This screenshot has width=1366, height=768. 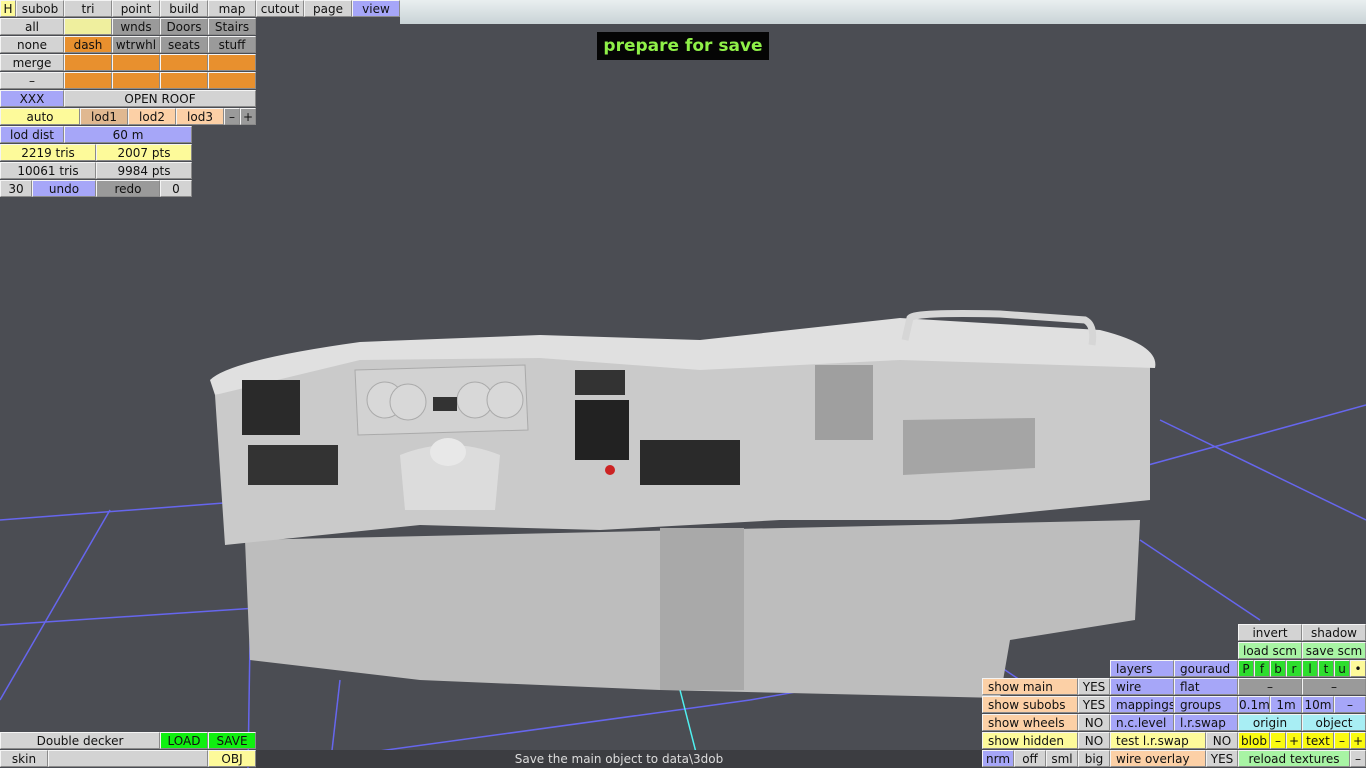 I want to click on wire-button: wire, so click(x=1142, y=686).